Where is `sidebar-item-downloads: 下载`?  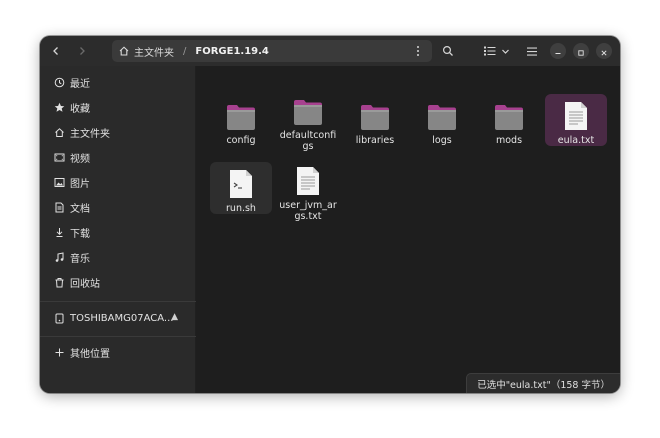
sidebar-item-downloads: 下载 is located at coordinates (119, 232).